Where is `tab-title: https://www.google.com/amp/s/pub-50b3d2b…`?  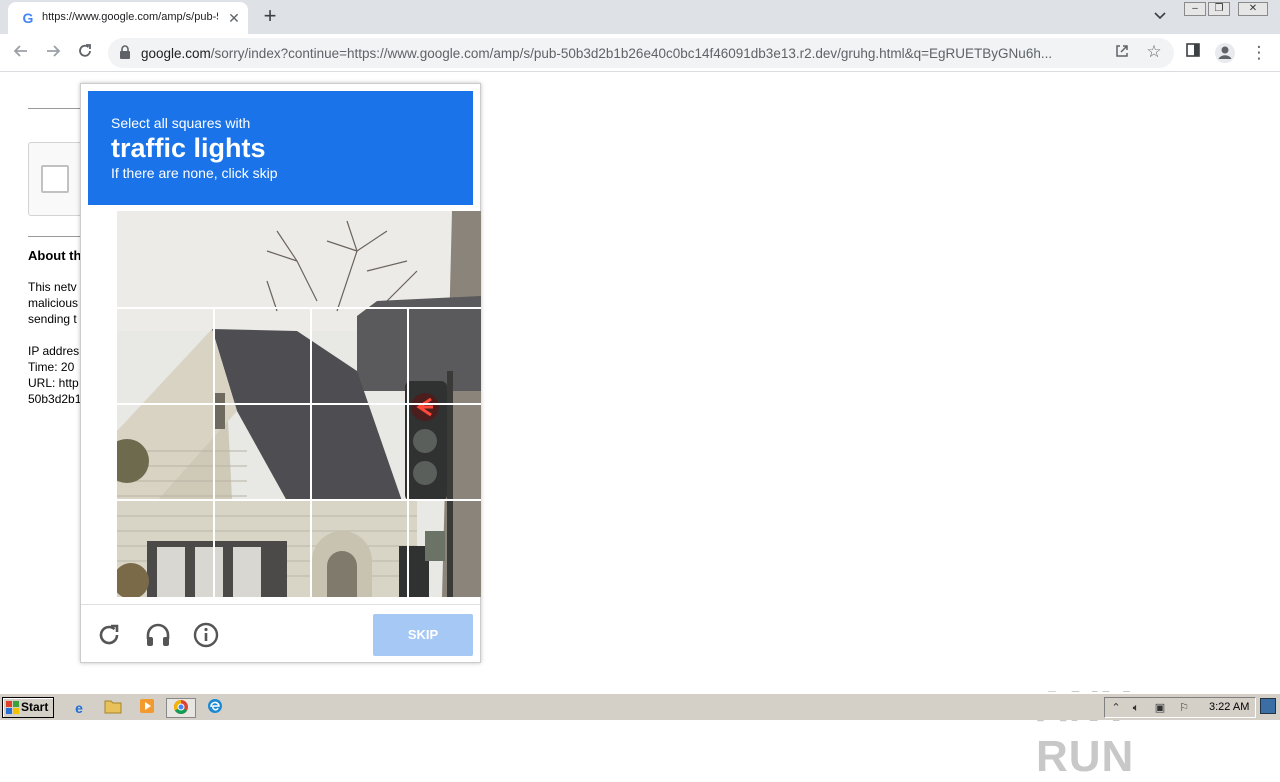
tab-title: https://www.google.com/amp/s/pub-50b3d2b… is located at coordinates (130, 17).